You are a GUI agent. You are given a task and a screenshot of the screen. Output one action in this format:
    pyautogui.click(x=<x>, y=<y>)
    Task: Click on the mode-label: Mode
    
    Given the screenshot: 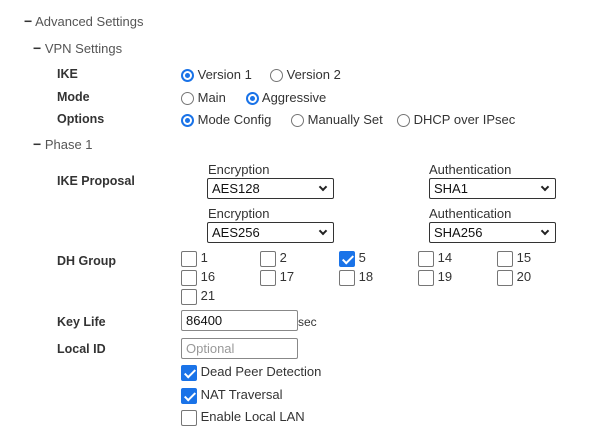 What is the action you would take?
    pyautogui.click(x=73, y=97)
    